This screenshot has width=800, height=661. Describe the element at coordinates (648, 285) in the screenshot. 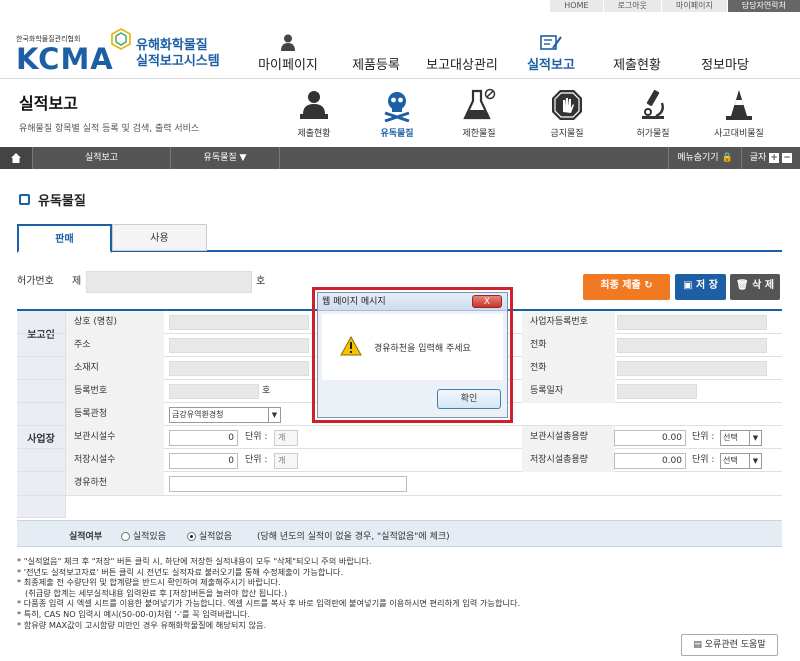

I see `refresh-icon: ↻` at that location.